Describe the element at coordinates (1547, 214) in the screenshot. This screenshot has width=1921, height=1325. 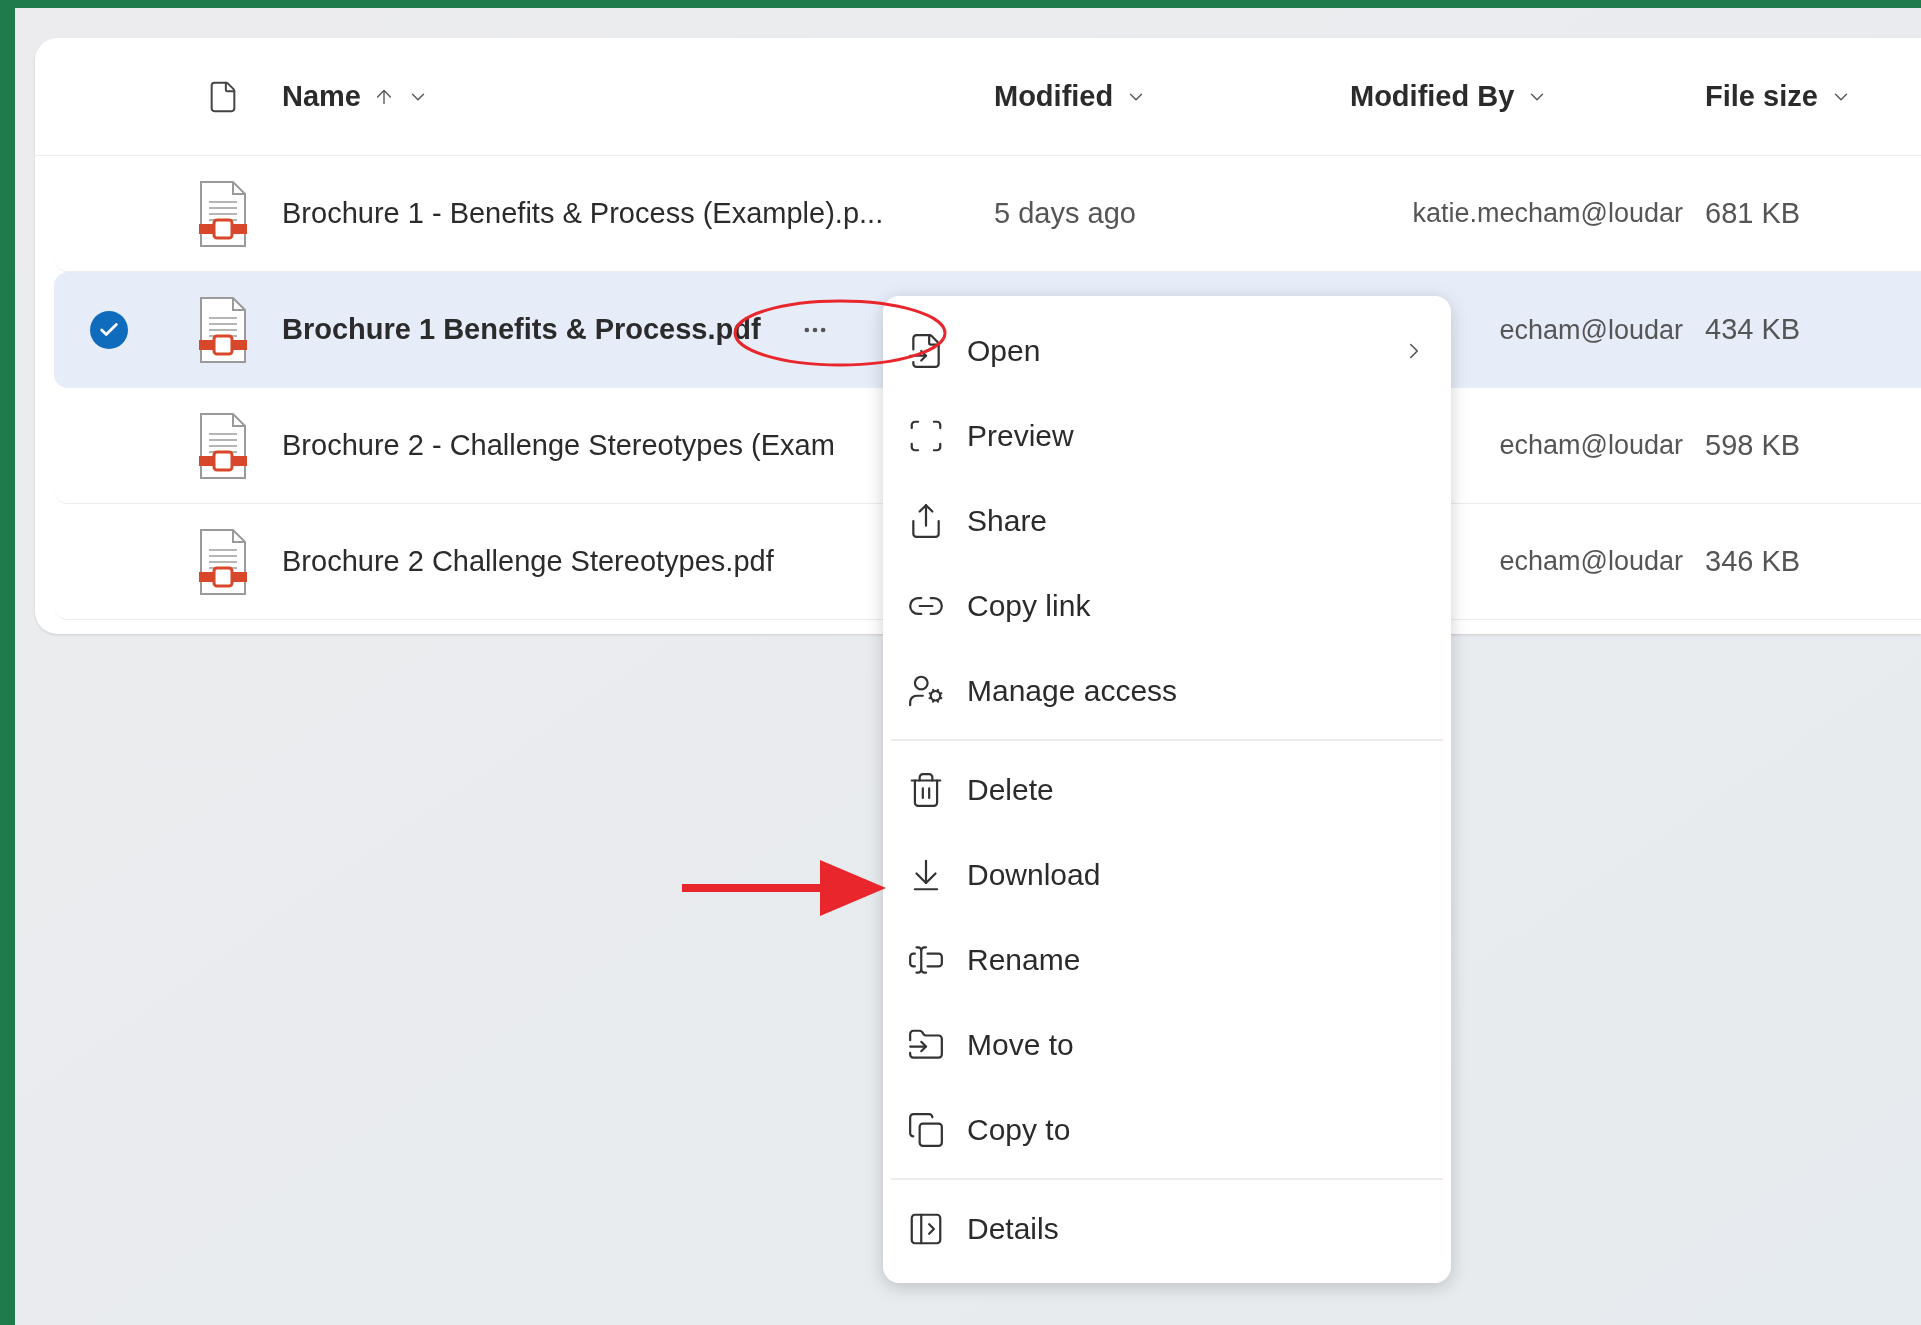
I see `modified-by: katie.mecham@loudar` at that location.